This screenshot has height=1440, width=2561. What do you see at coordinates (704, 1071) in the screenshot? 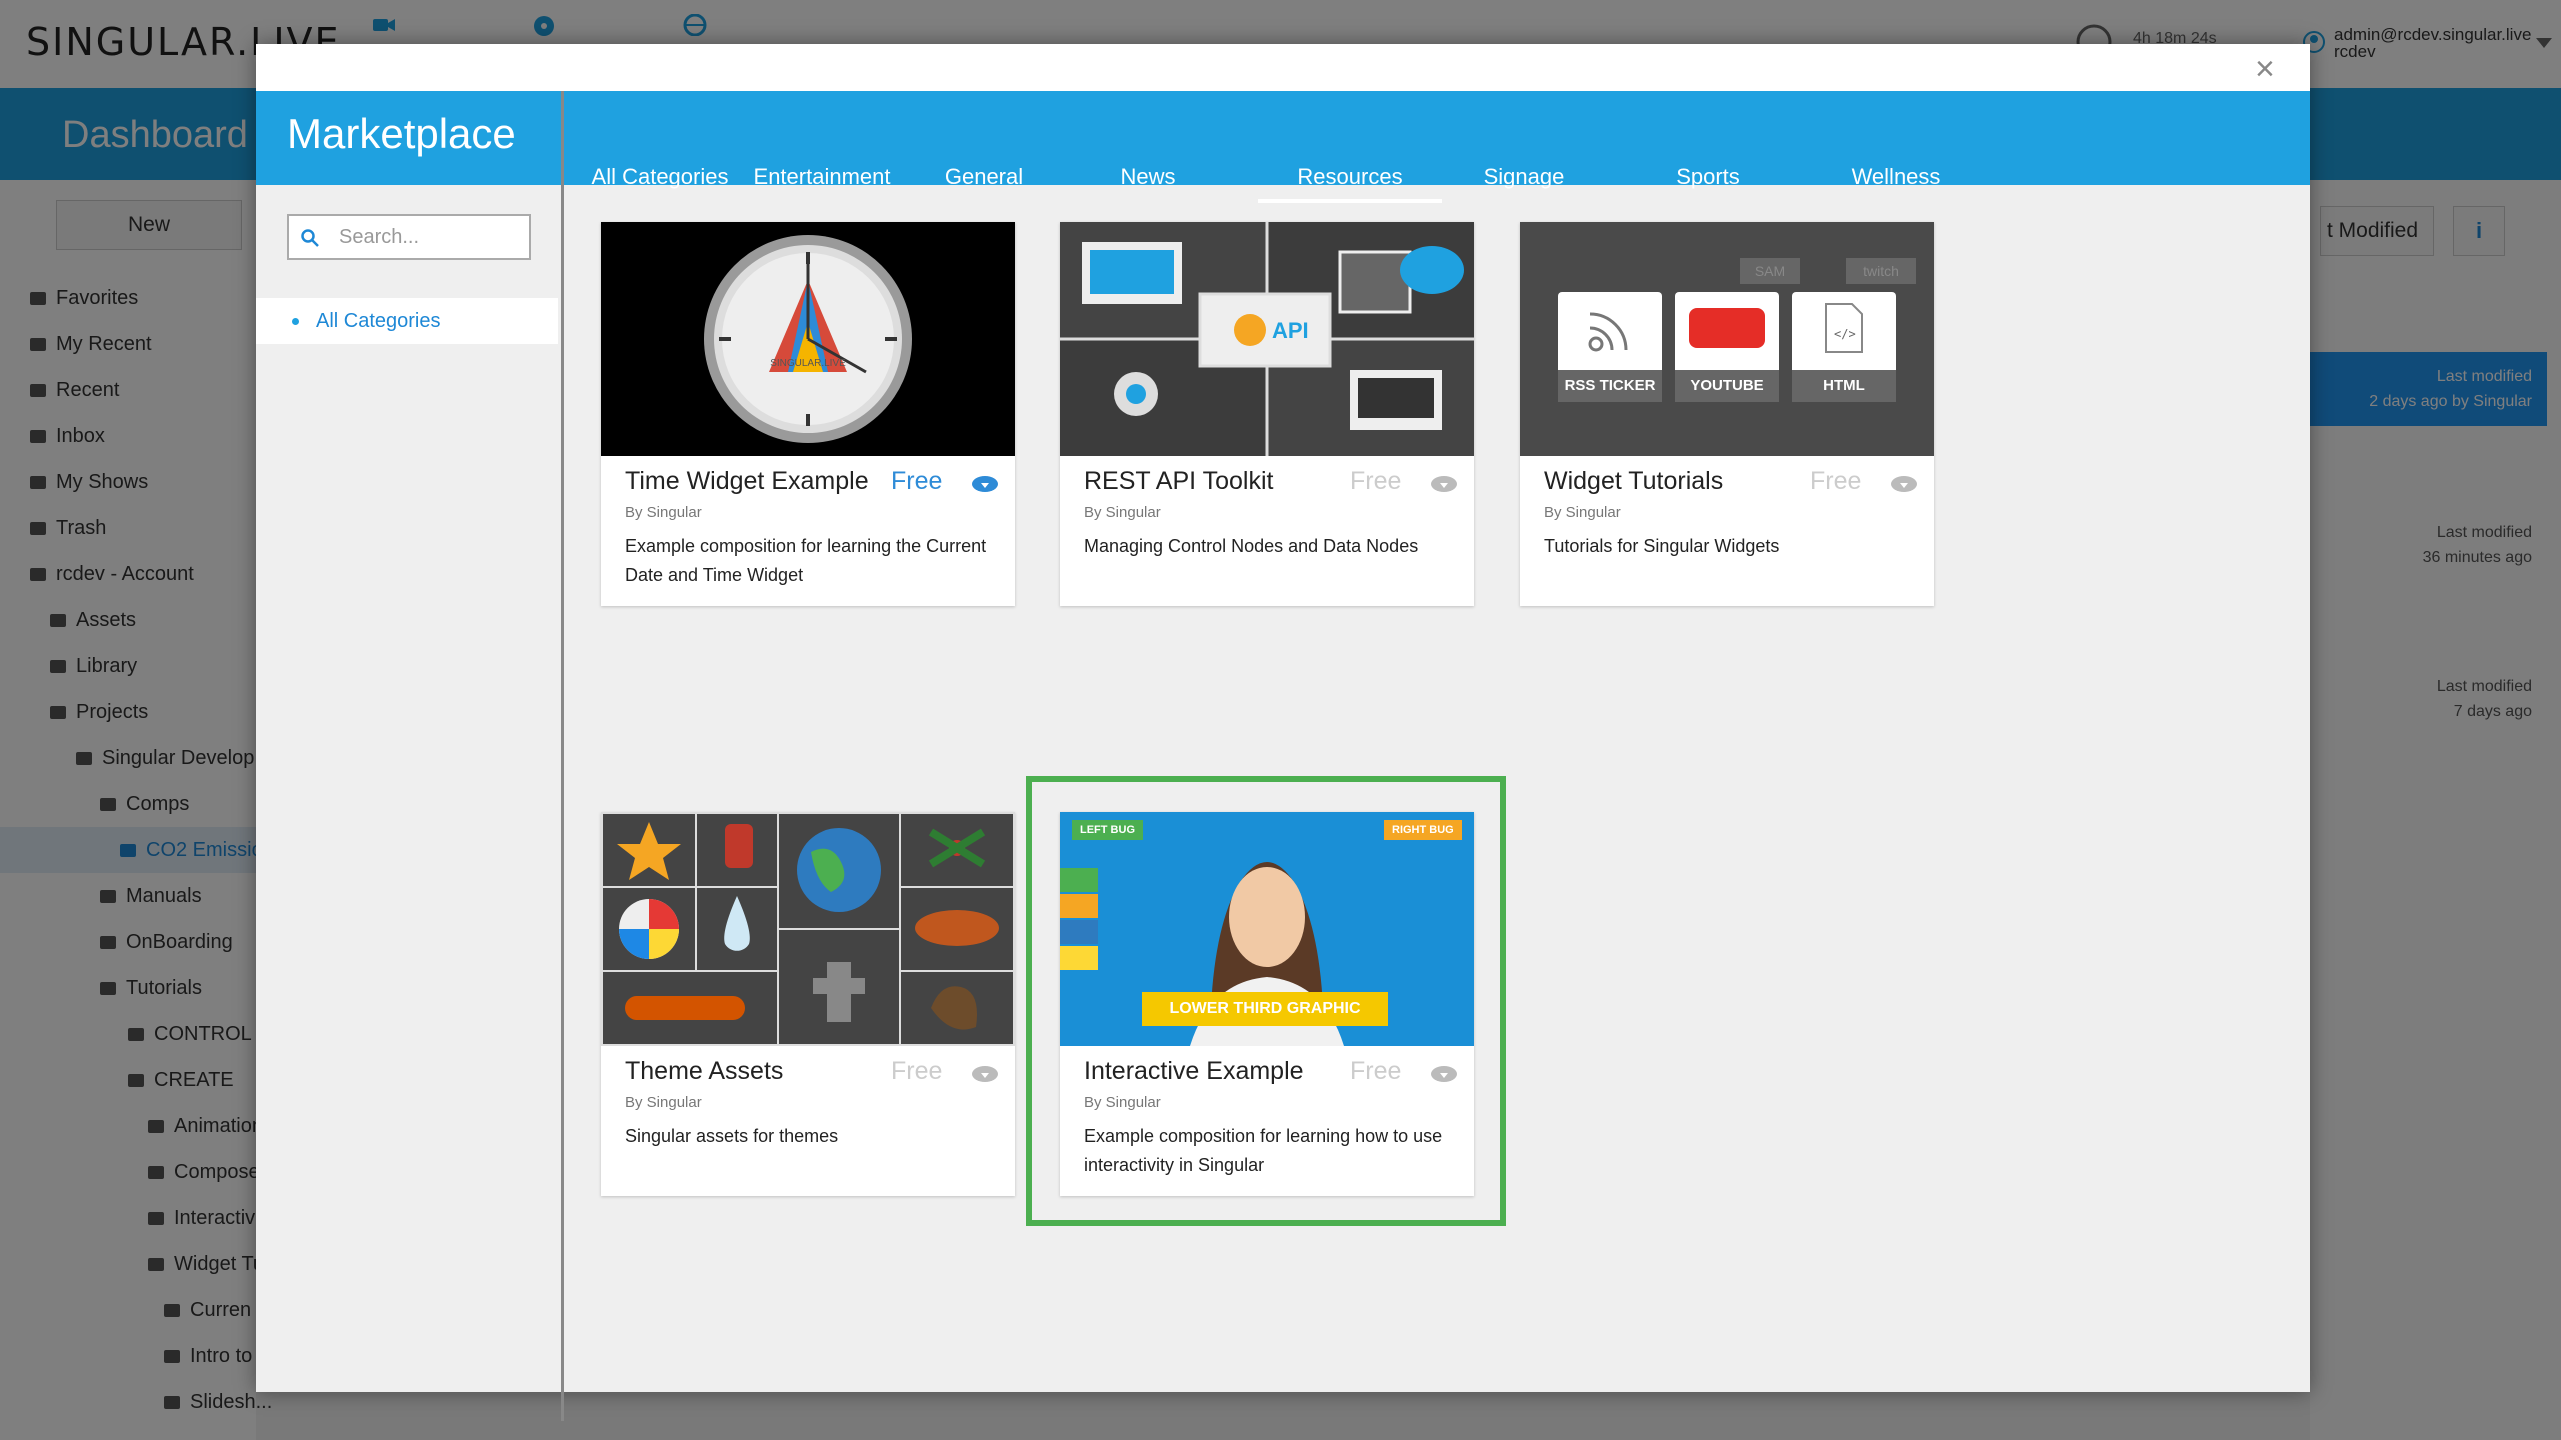
I see `card-title: Theme Assets` at bounding box center [704, 1071].